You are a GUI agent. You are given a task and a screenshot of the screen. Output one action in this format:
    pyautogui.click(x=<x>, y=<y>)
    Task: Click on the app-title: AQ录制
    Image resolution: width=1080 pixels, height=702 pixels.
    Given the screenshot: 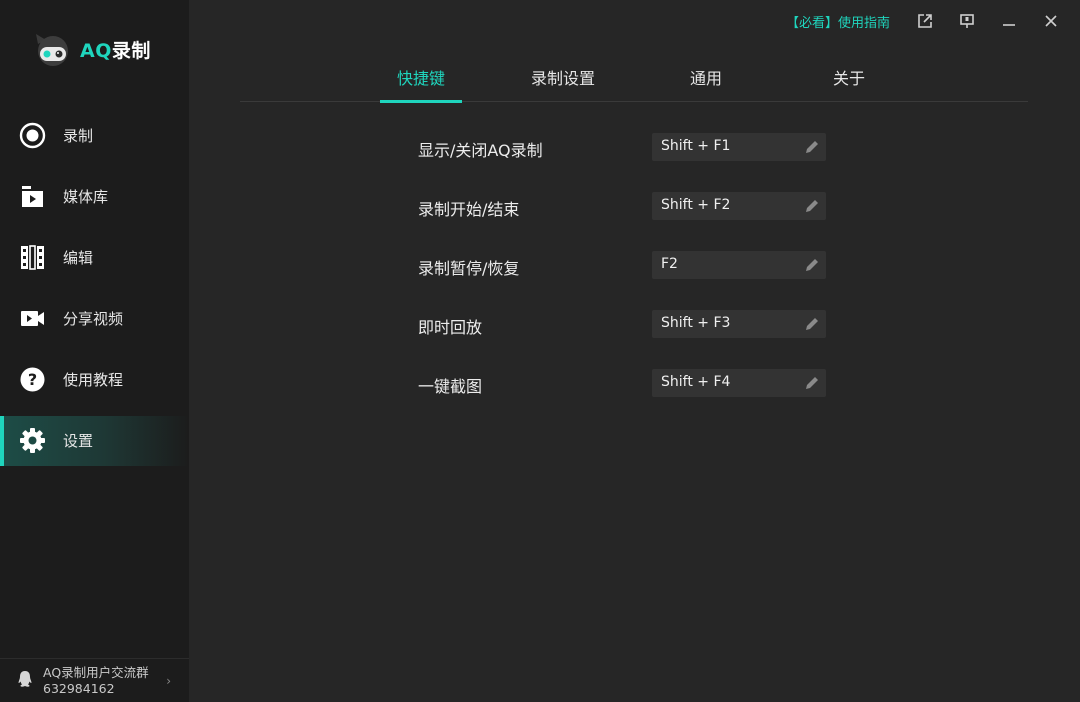 What is the action you would take?
    pyautogui.click(x=115, y=49)
    